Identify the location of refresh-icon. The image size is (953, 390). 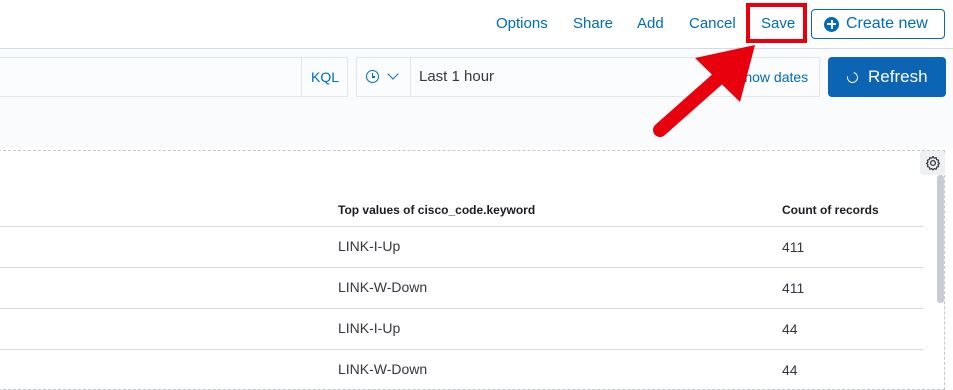
(852, 77).